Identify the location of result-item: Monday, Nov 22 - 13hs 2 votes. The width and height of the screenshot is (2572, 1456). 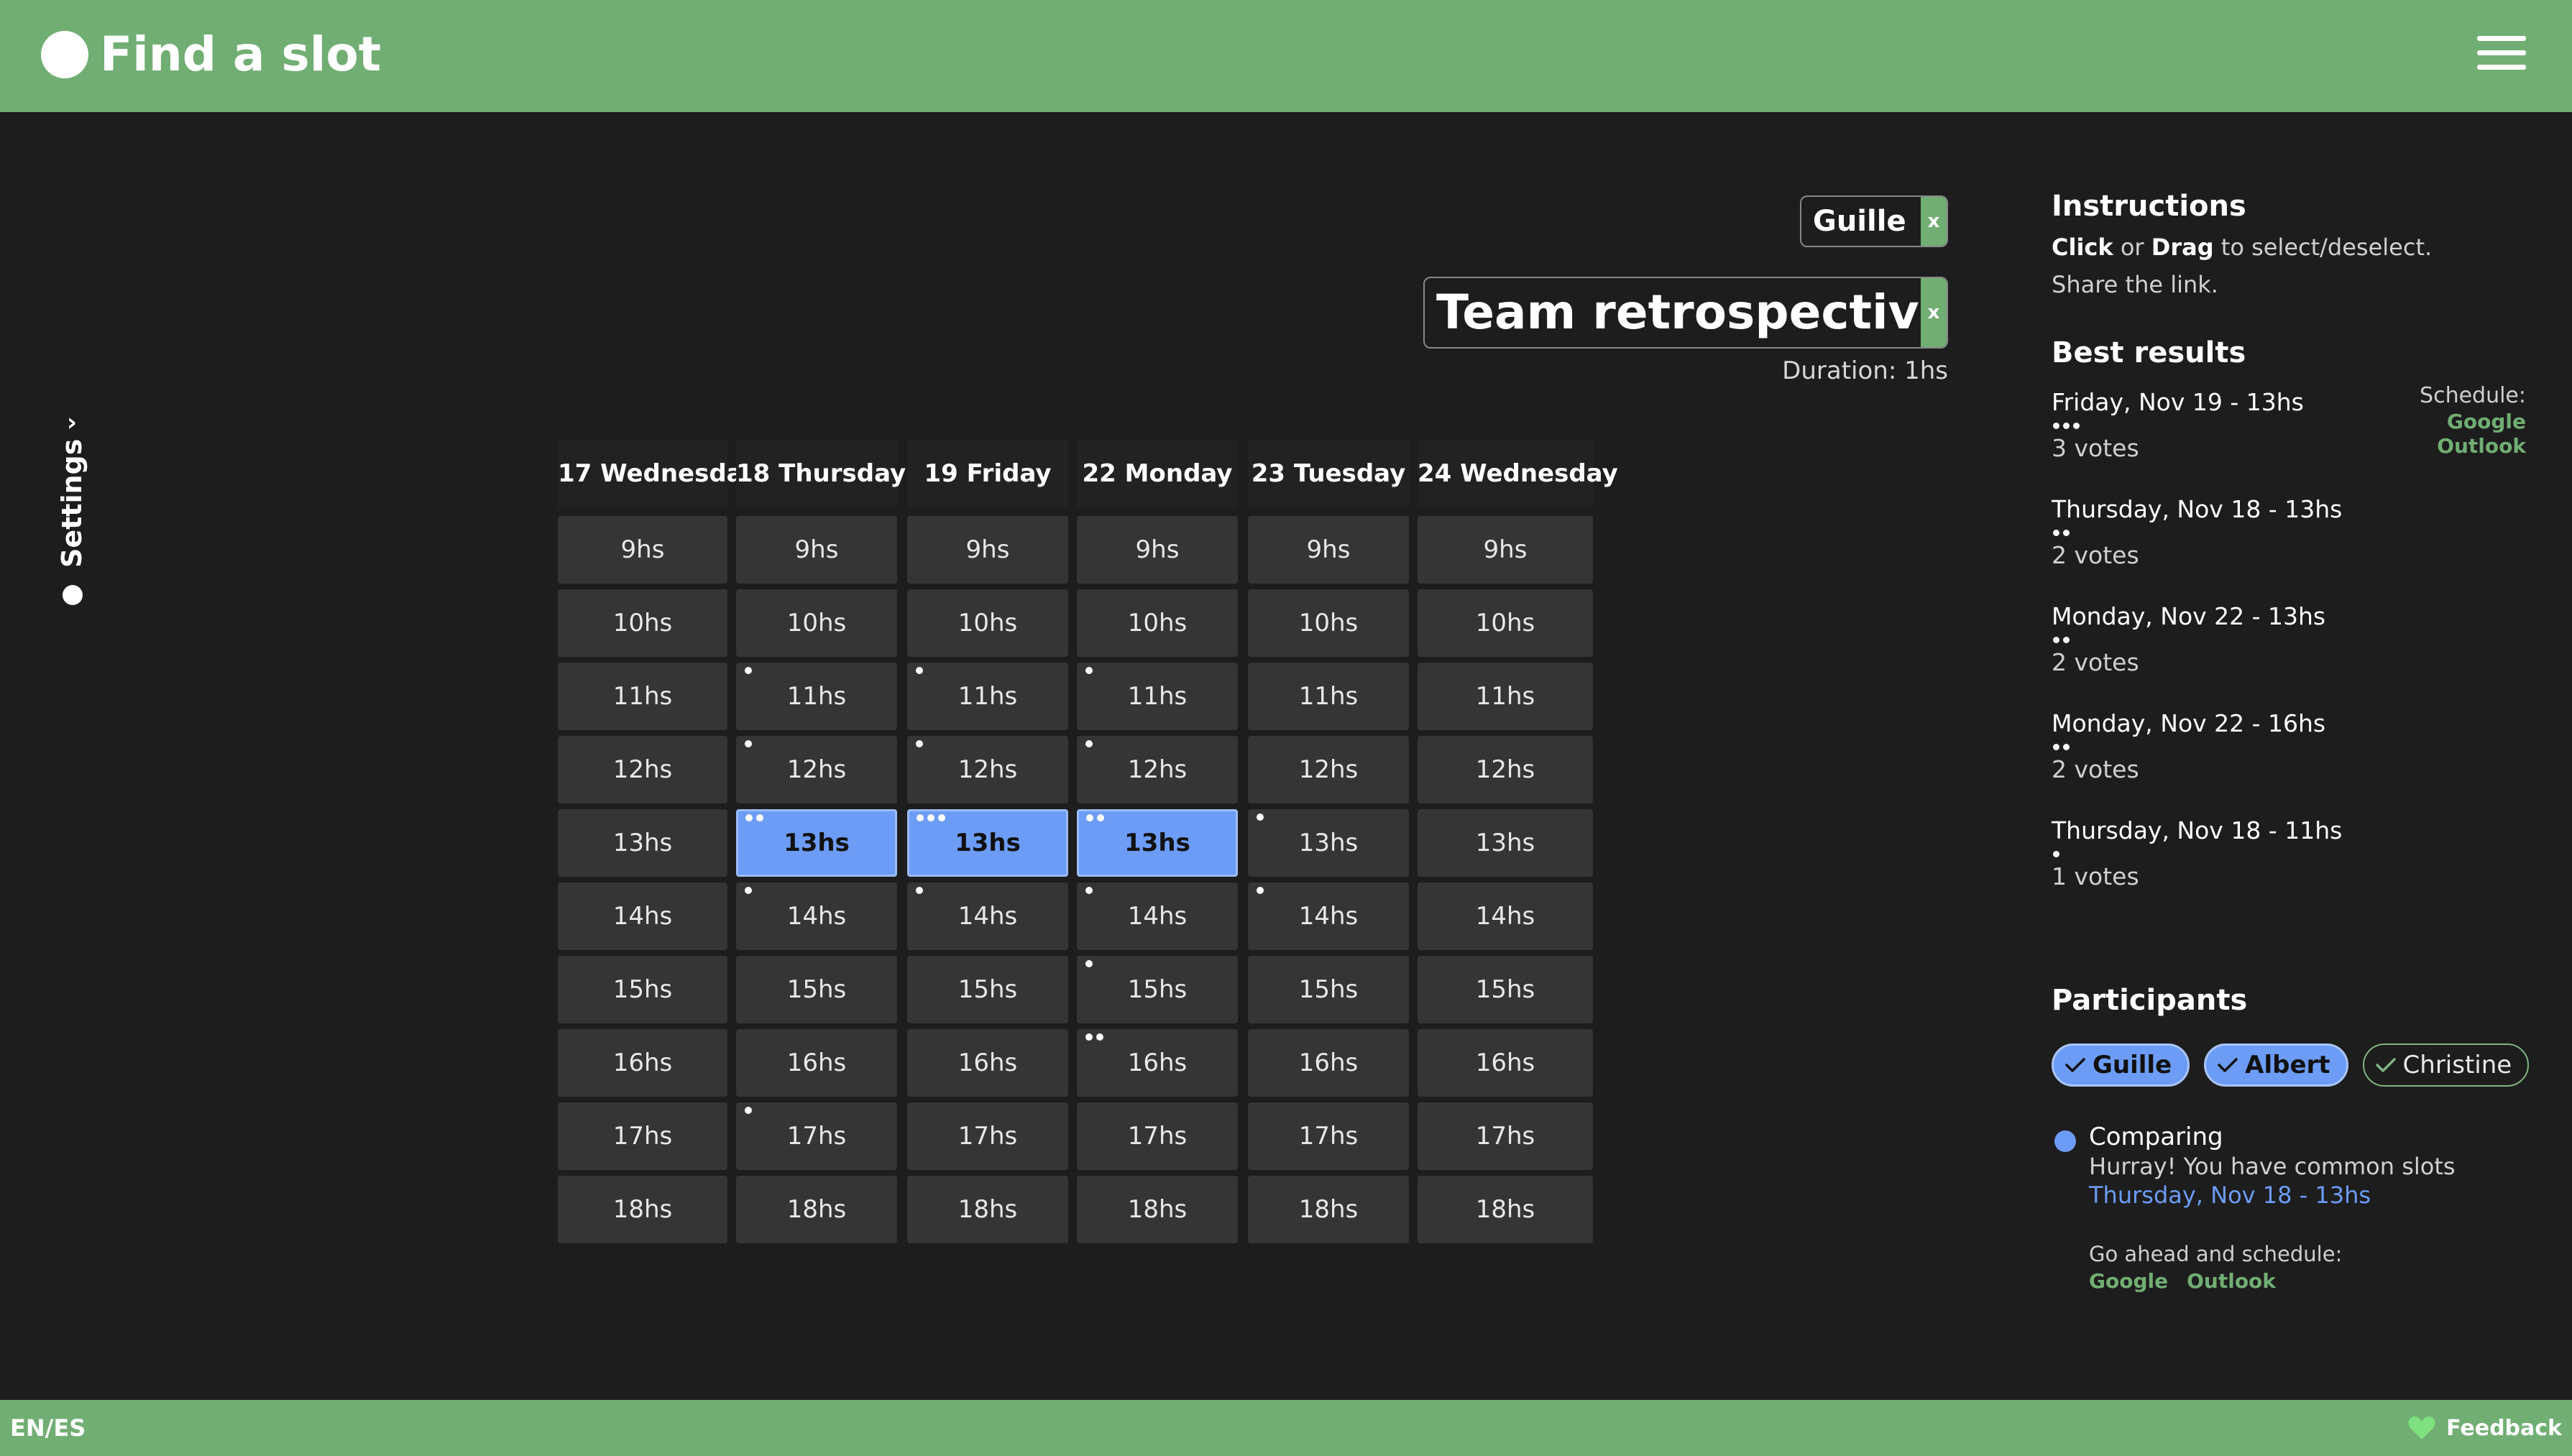
(2289, 654).